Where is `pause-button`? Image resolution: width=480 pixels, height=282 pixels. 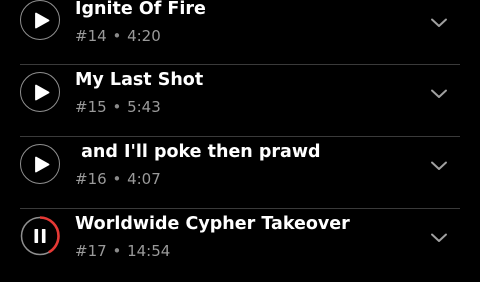 pause-button is located at coordinates (40, 236).